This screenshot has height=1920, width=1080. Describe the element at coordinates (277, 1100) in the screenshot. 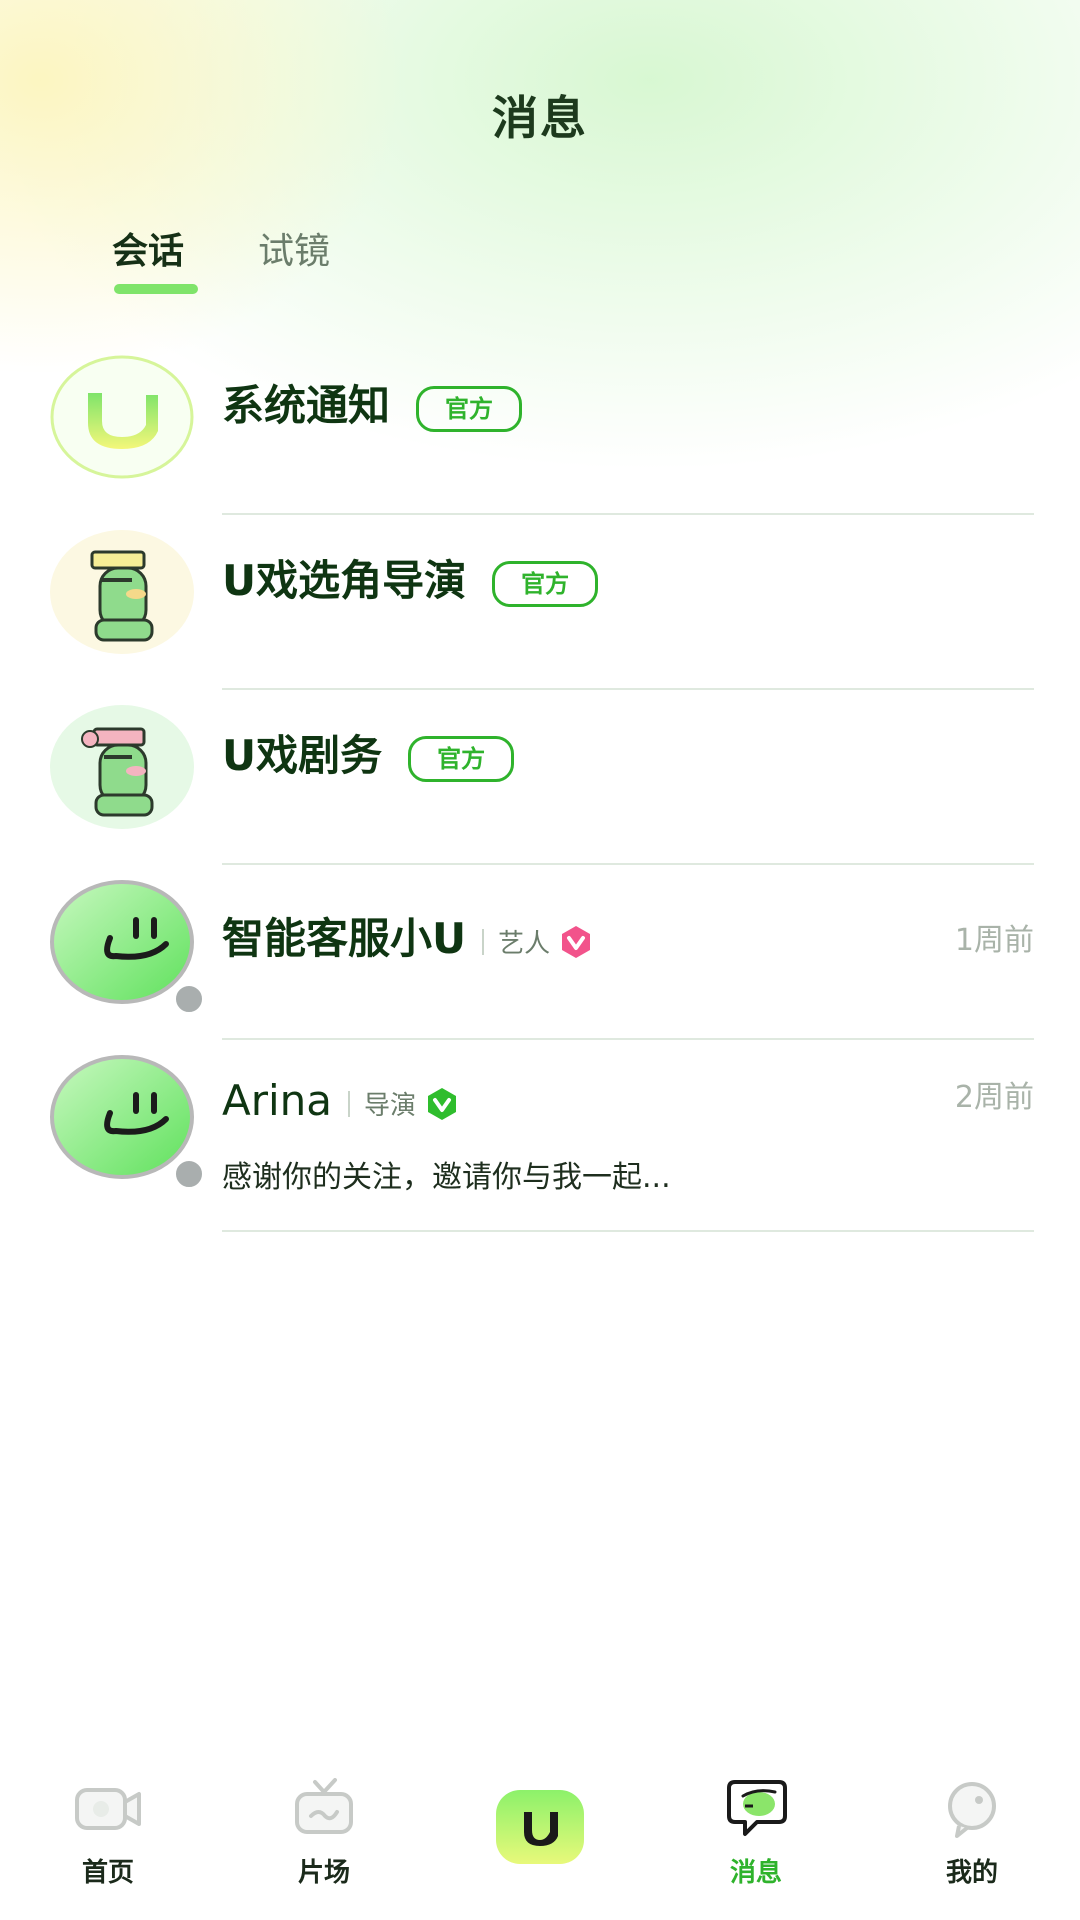

I see `conversation-name: Arina` at that location.